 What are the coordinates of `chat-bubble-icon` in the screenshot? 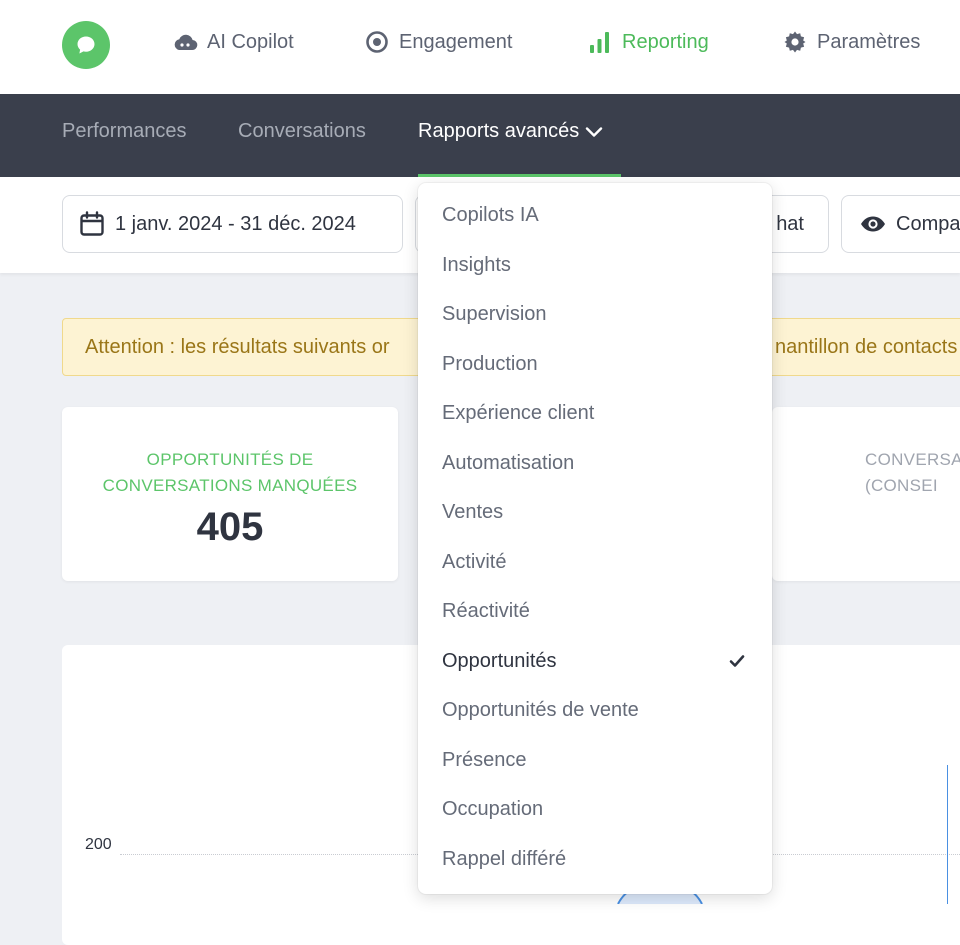 It's located at (86, 45).